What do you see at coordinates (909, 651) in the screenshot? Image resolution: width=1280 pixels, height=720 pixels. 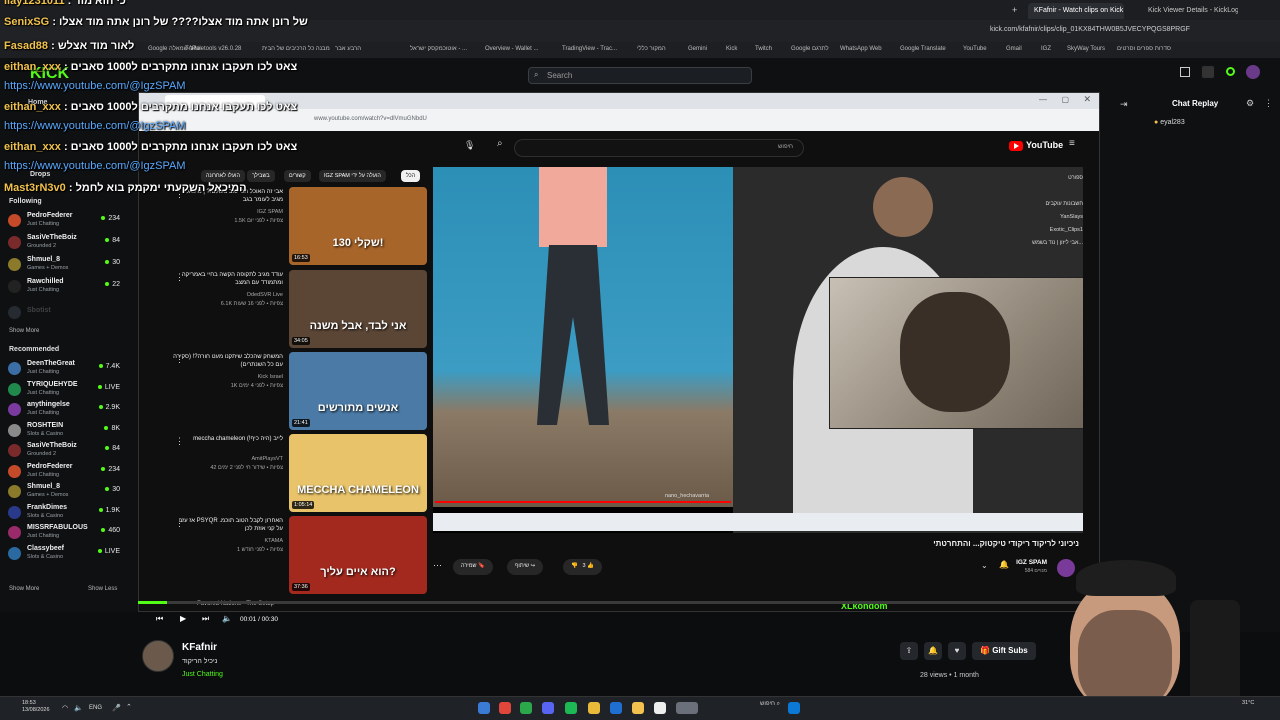 I see `share-icon: ⇪` at bounding box center [909, 651].